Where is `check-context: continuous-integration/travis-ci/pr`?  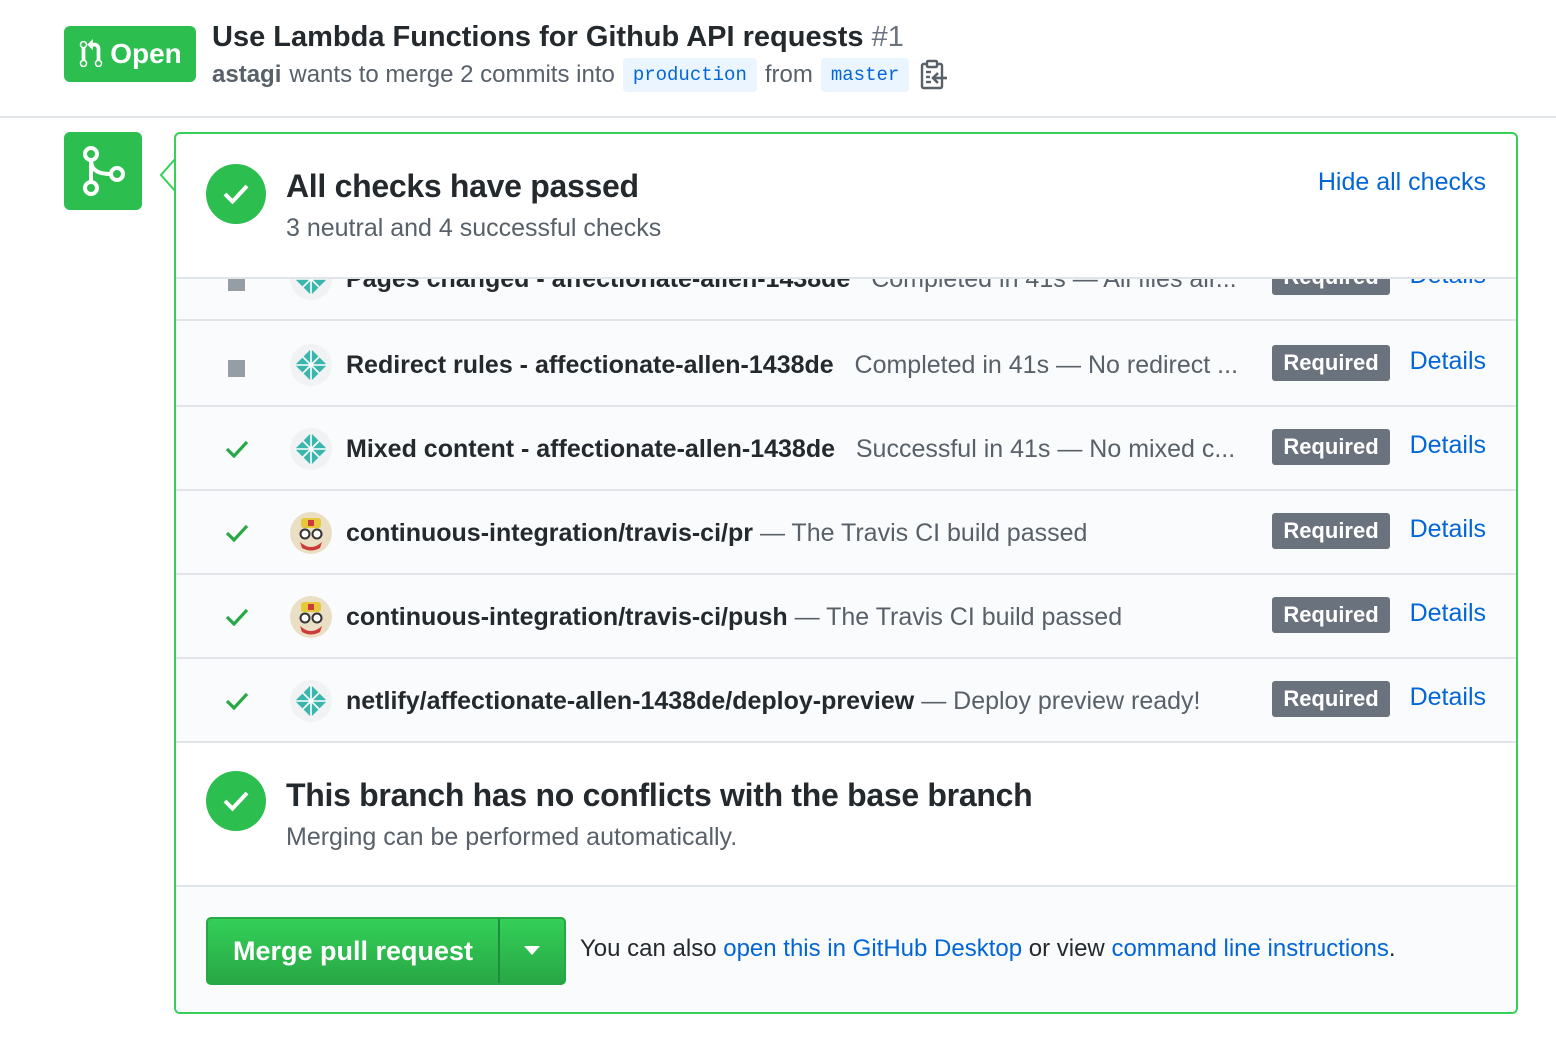
check-context: continuous-integration/travis-ci/pr is located at coordinates (549, 533).